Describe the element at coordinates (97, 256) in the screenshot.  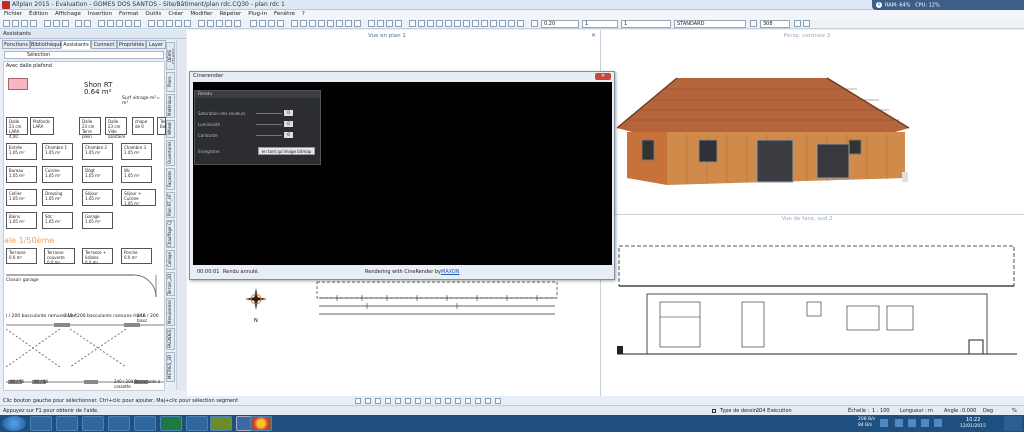
I see `terrasse-lisibles: Terrasse + lisibles 0.0 m²` at that location.